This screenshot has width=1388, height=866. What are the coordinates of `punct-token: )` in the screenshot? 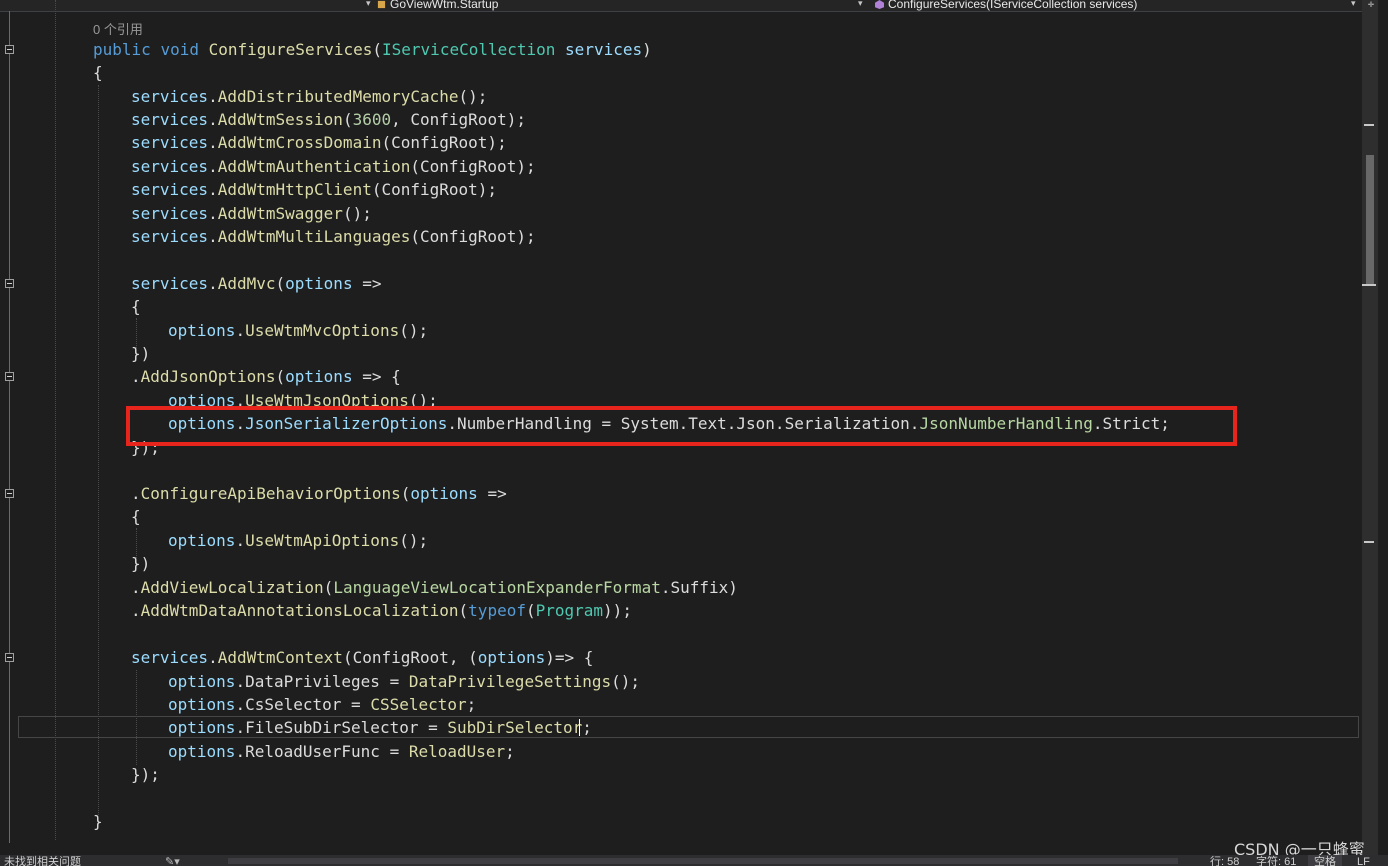 It's located at (647, 49).